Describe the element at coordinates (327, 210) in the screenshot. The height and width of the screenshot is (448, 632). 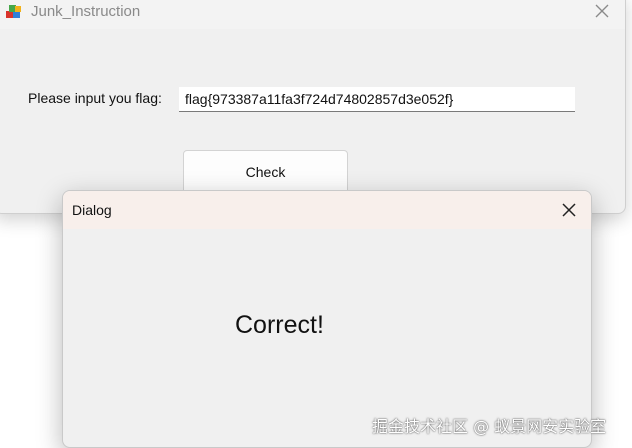
I see `dialog-titlebar: Dialog` at that location.